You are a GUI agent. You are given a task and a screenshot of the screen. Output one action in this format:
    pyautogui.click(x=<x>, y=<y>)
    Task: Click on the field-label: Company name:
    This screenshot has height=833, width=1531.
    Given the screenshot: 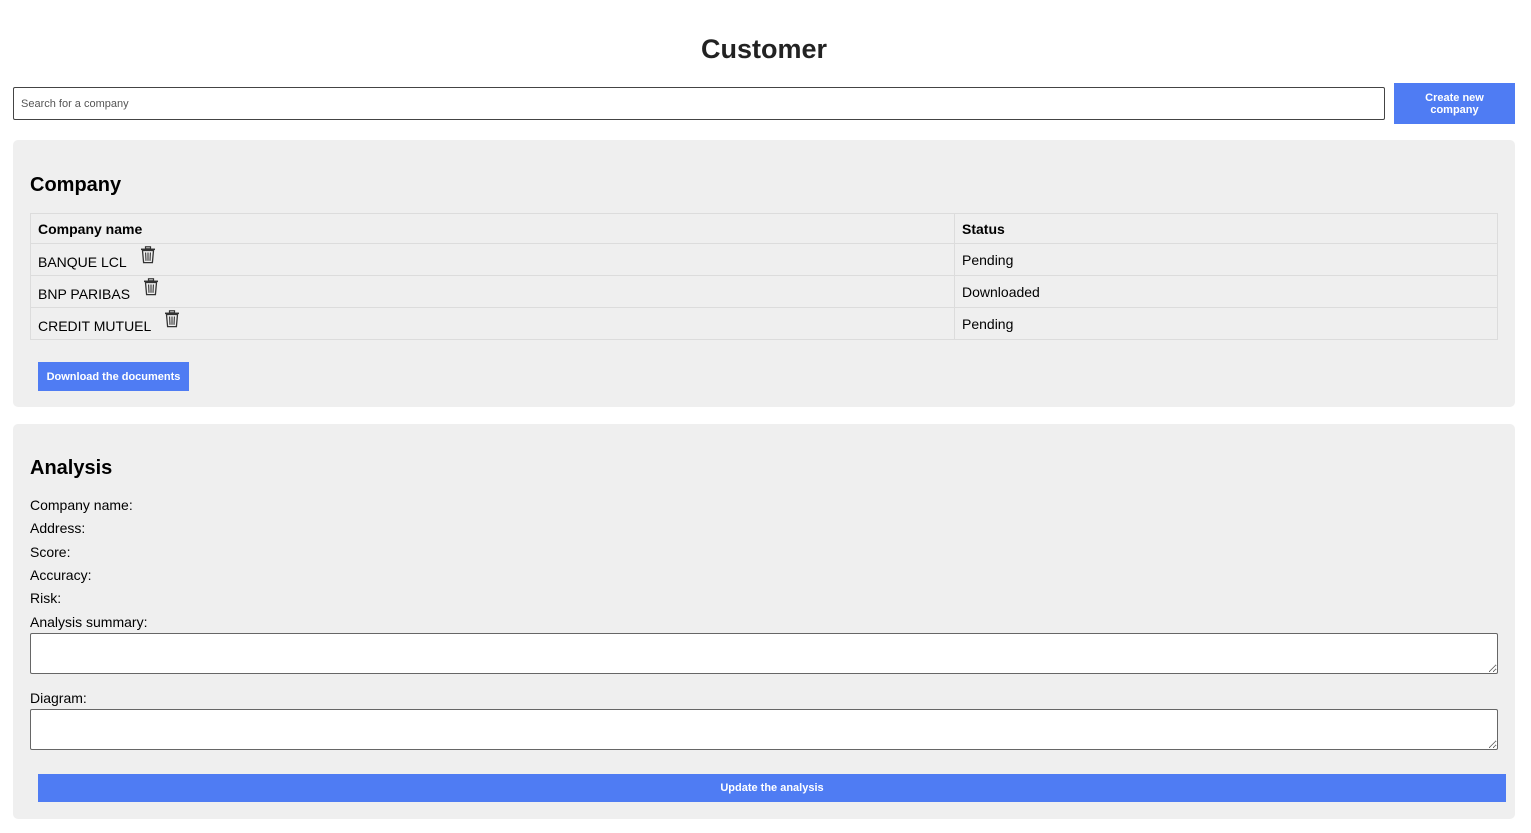 What is the action you would take?
    pyautogui.click(x=81, y=505)
    